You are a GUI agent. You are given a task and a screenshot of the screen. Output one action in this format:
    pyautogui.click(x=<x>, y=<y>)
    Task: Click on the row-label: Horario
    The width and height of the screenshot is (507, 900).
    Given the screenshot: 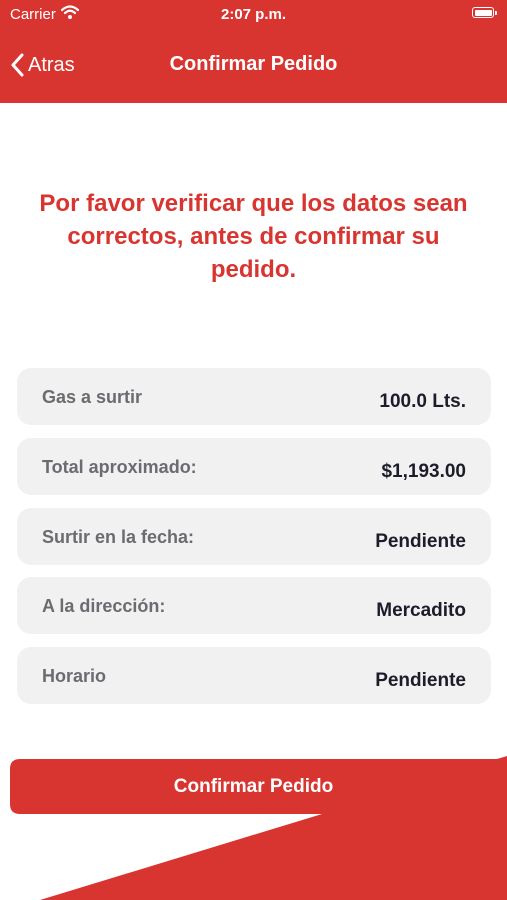 What is the action you would take?
    pyautogui.click(x=74, y=676)
    